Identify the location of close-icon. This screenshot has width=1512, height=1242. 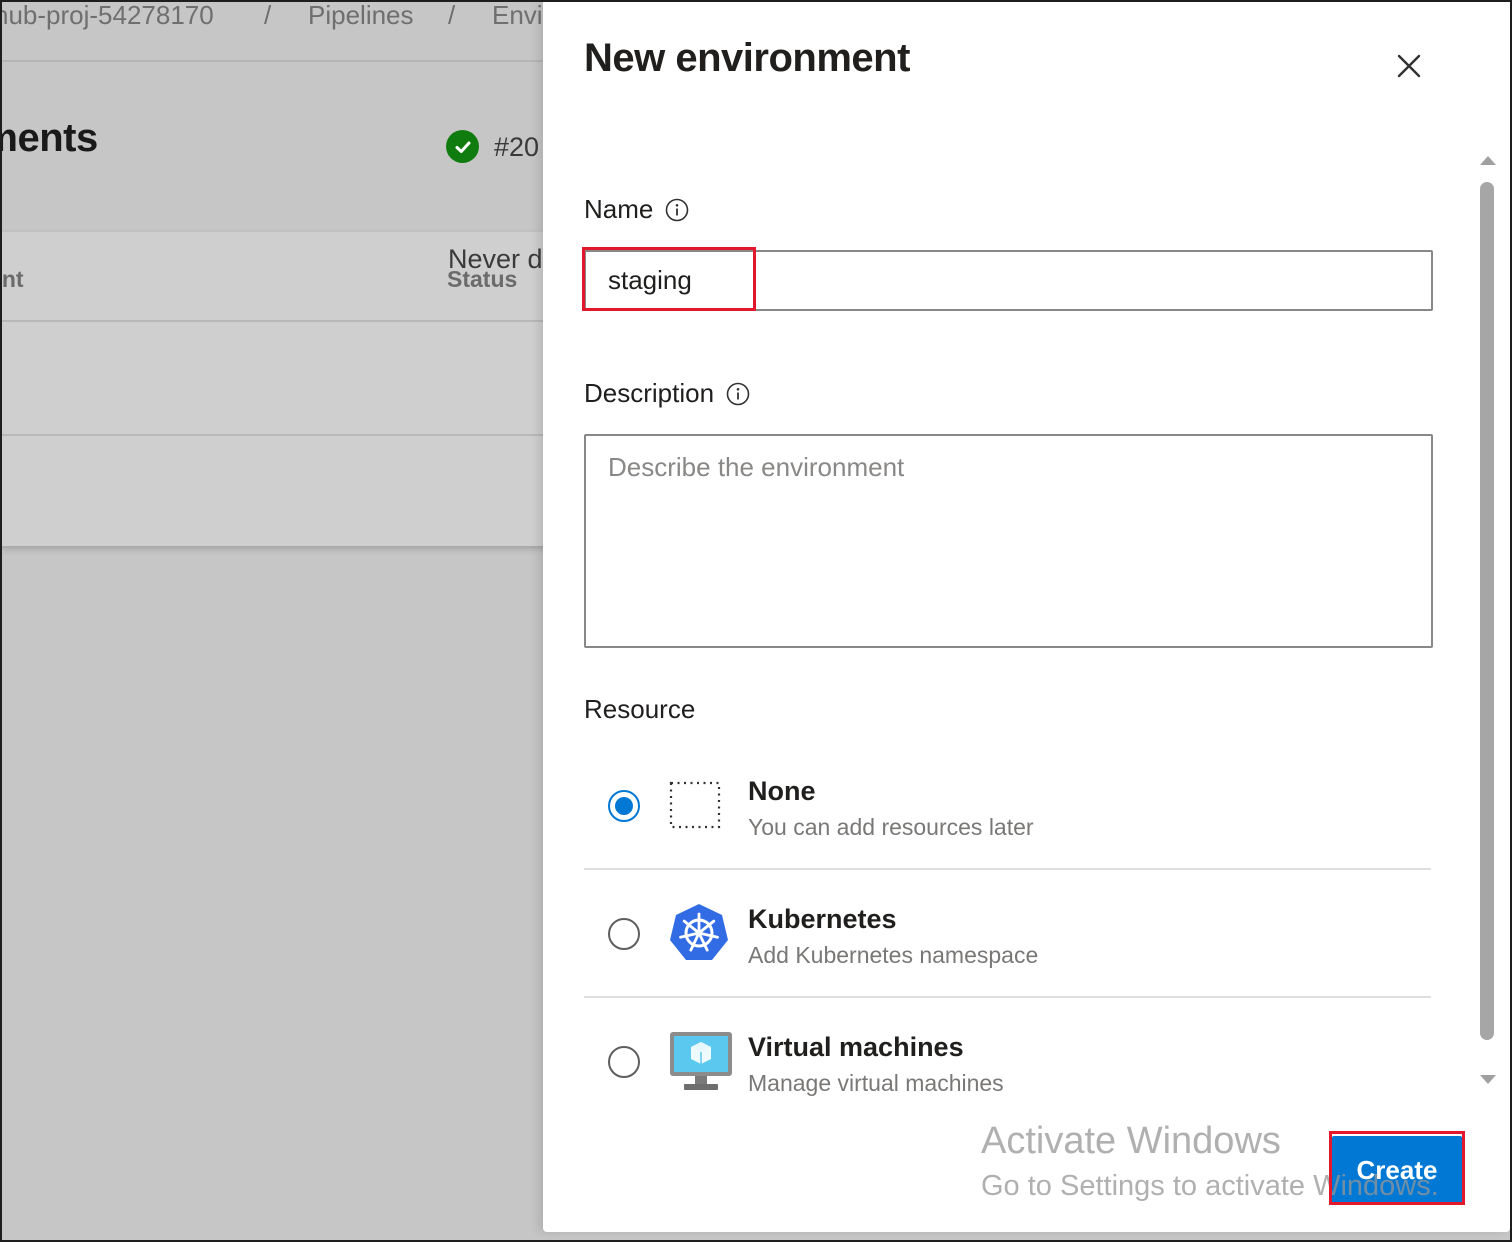
(1409, 66).